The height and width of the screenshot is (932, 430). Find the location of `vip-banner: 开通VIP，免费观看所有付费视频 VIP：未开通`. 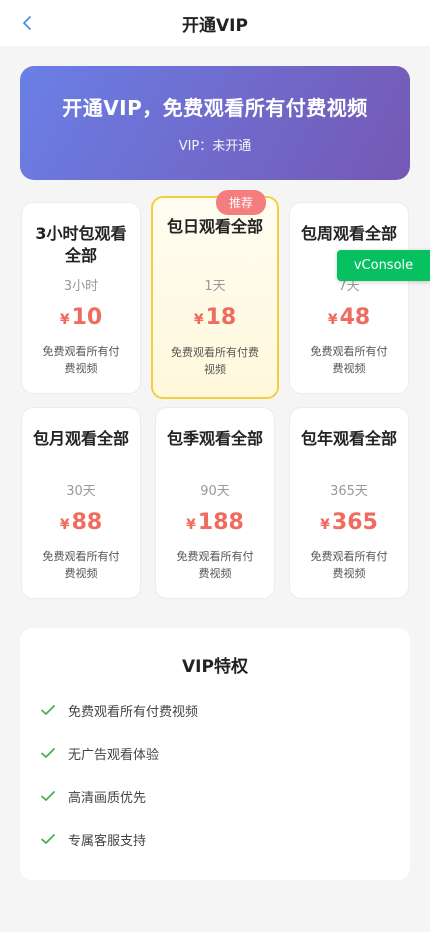

vip-banner: 开通VIP，免费观看所有付费视频 VIP：未开通 is located at coordinates (215, 123).